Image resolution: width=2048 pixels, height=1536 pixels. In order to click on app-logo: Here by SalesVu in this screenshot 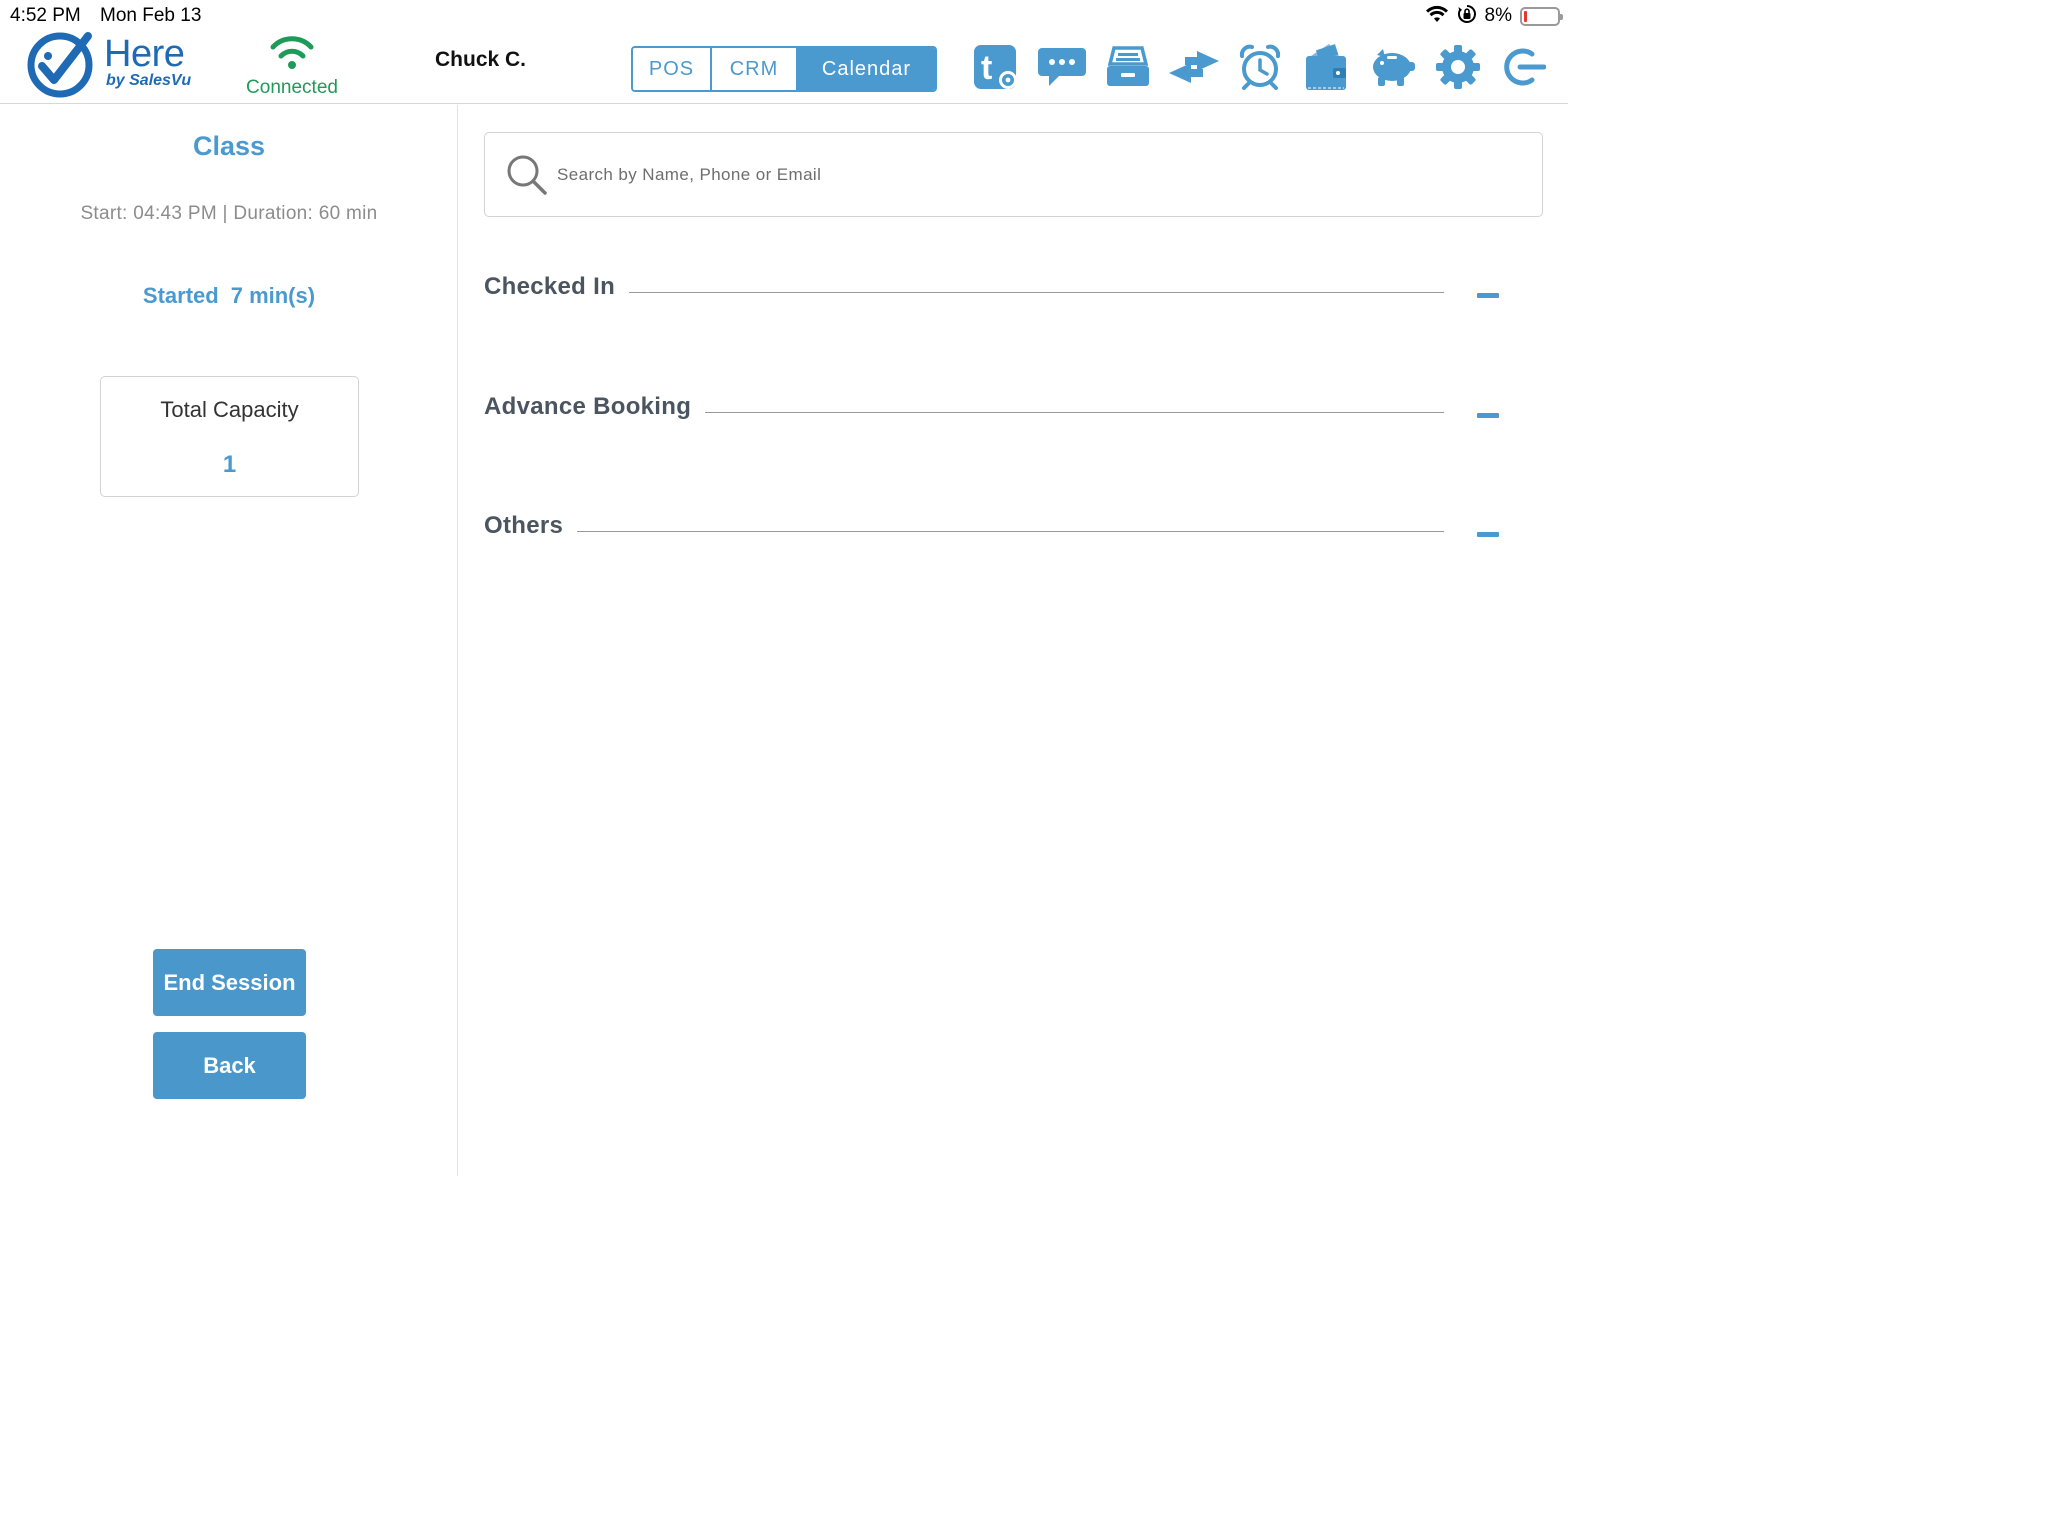, I will do `click(111, 65)`.